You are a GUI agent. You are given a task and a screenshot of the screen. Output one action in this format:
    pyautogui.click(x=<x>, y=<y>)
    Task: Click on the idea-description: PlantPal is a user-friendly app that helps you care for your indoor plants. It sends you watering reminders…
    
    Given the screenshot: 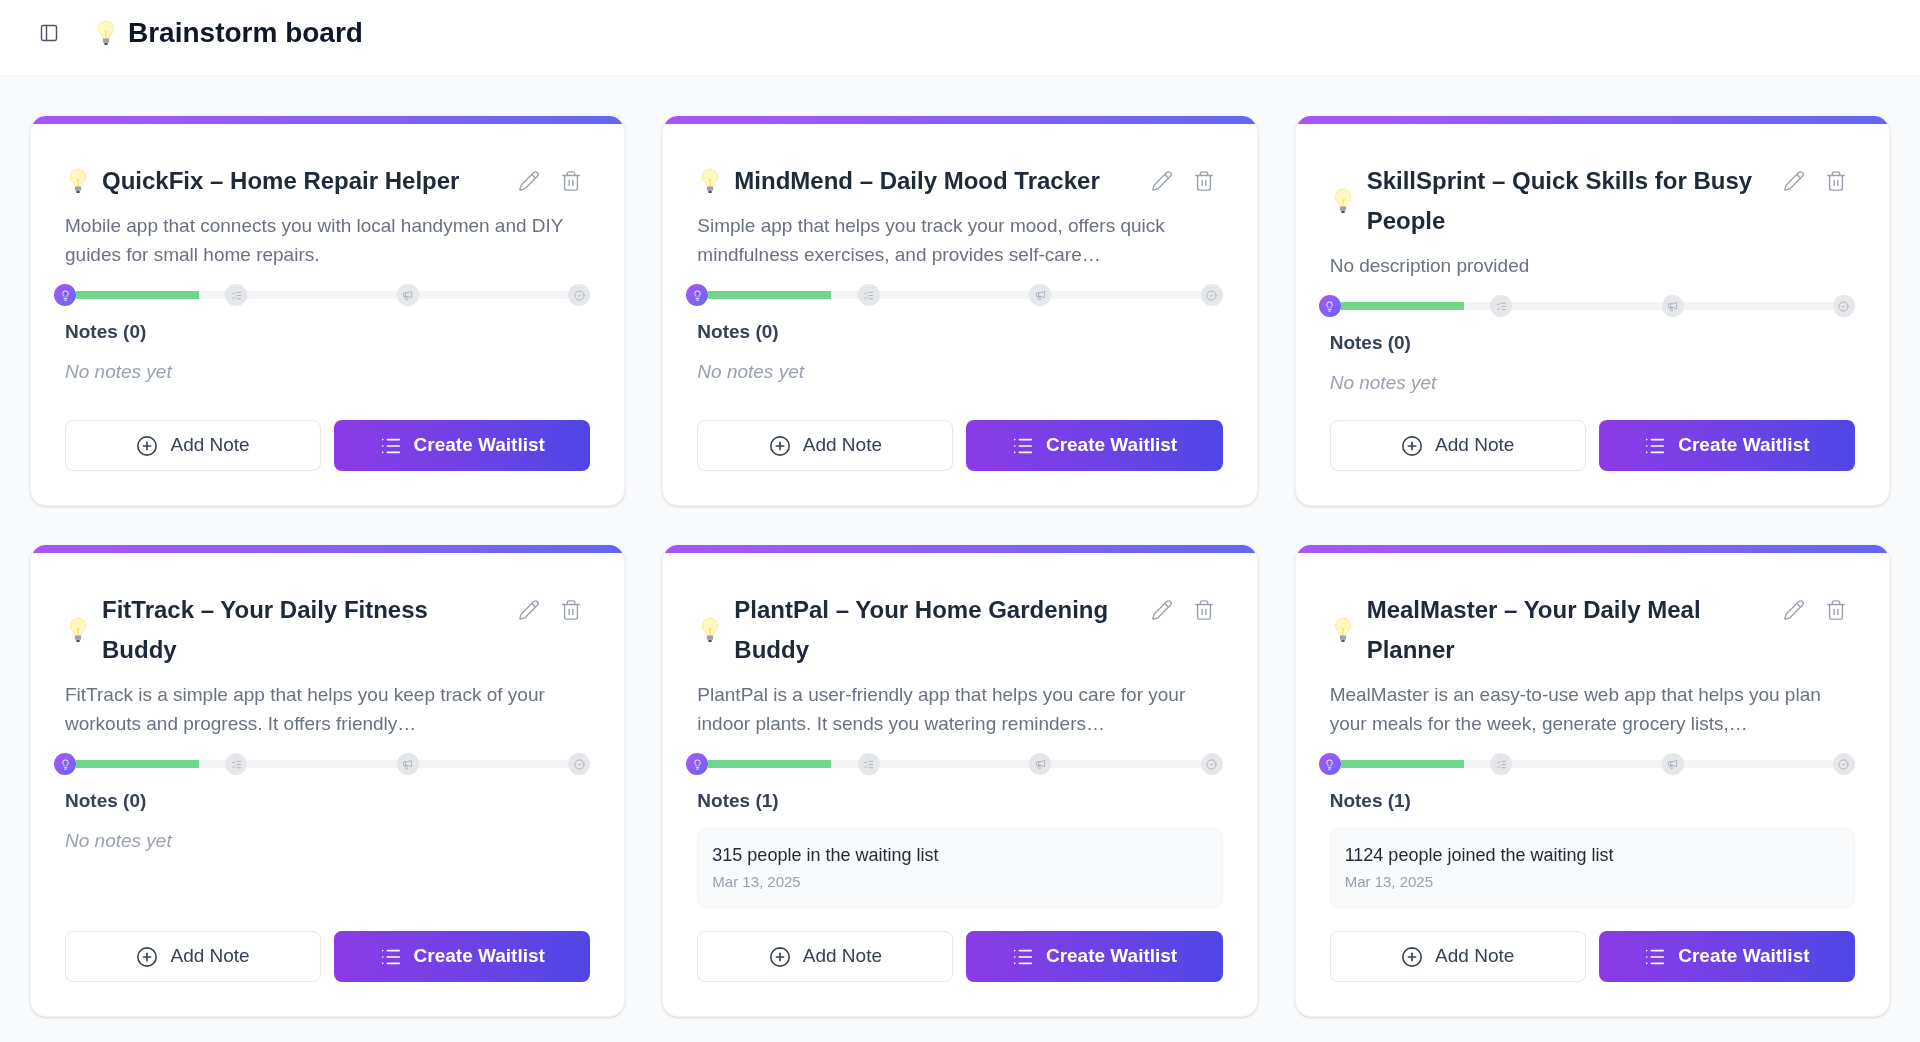 What is the action you would take?
    pyautogui.click(x=942, y=709)
    